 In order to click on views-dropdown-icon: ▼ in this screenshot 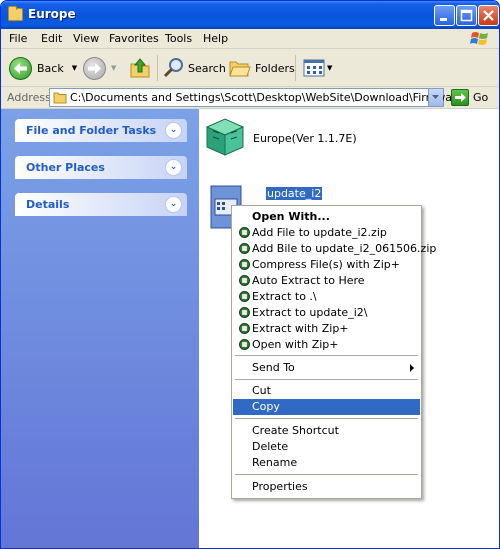, I will do `click(330, 68)`.